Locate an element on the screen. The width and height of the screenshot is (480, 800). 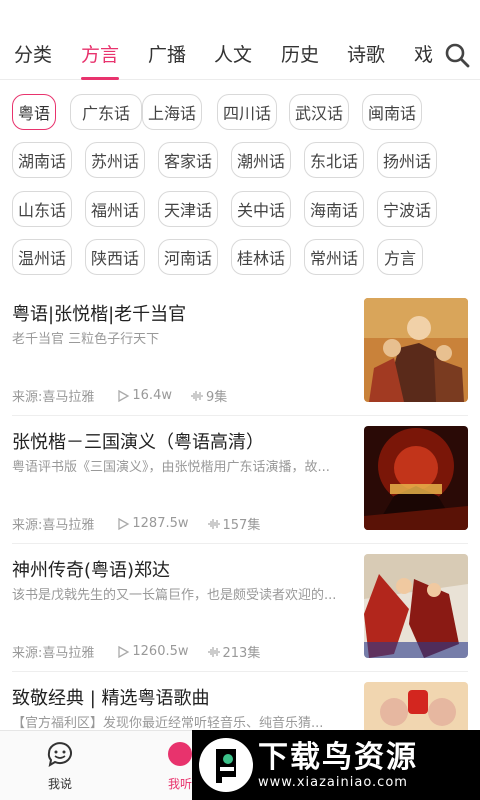
tab-dialect: 方言 is located at coordinates (100, 53).